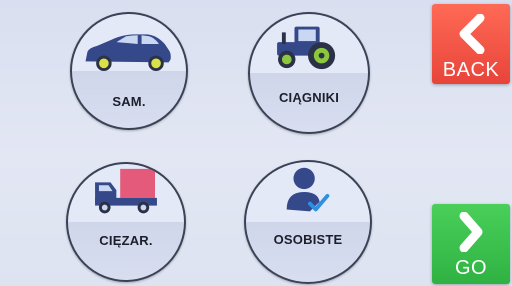  What do you see at coordinates (308, 222) in the screenshot?
I see `osobiste-button: OSOBISTE` at bounding box center [308, 222].